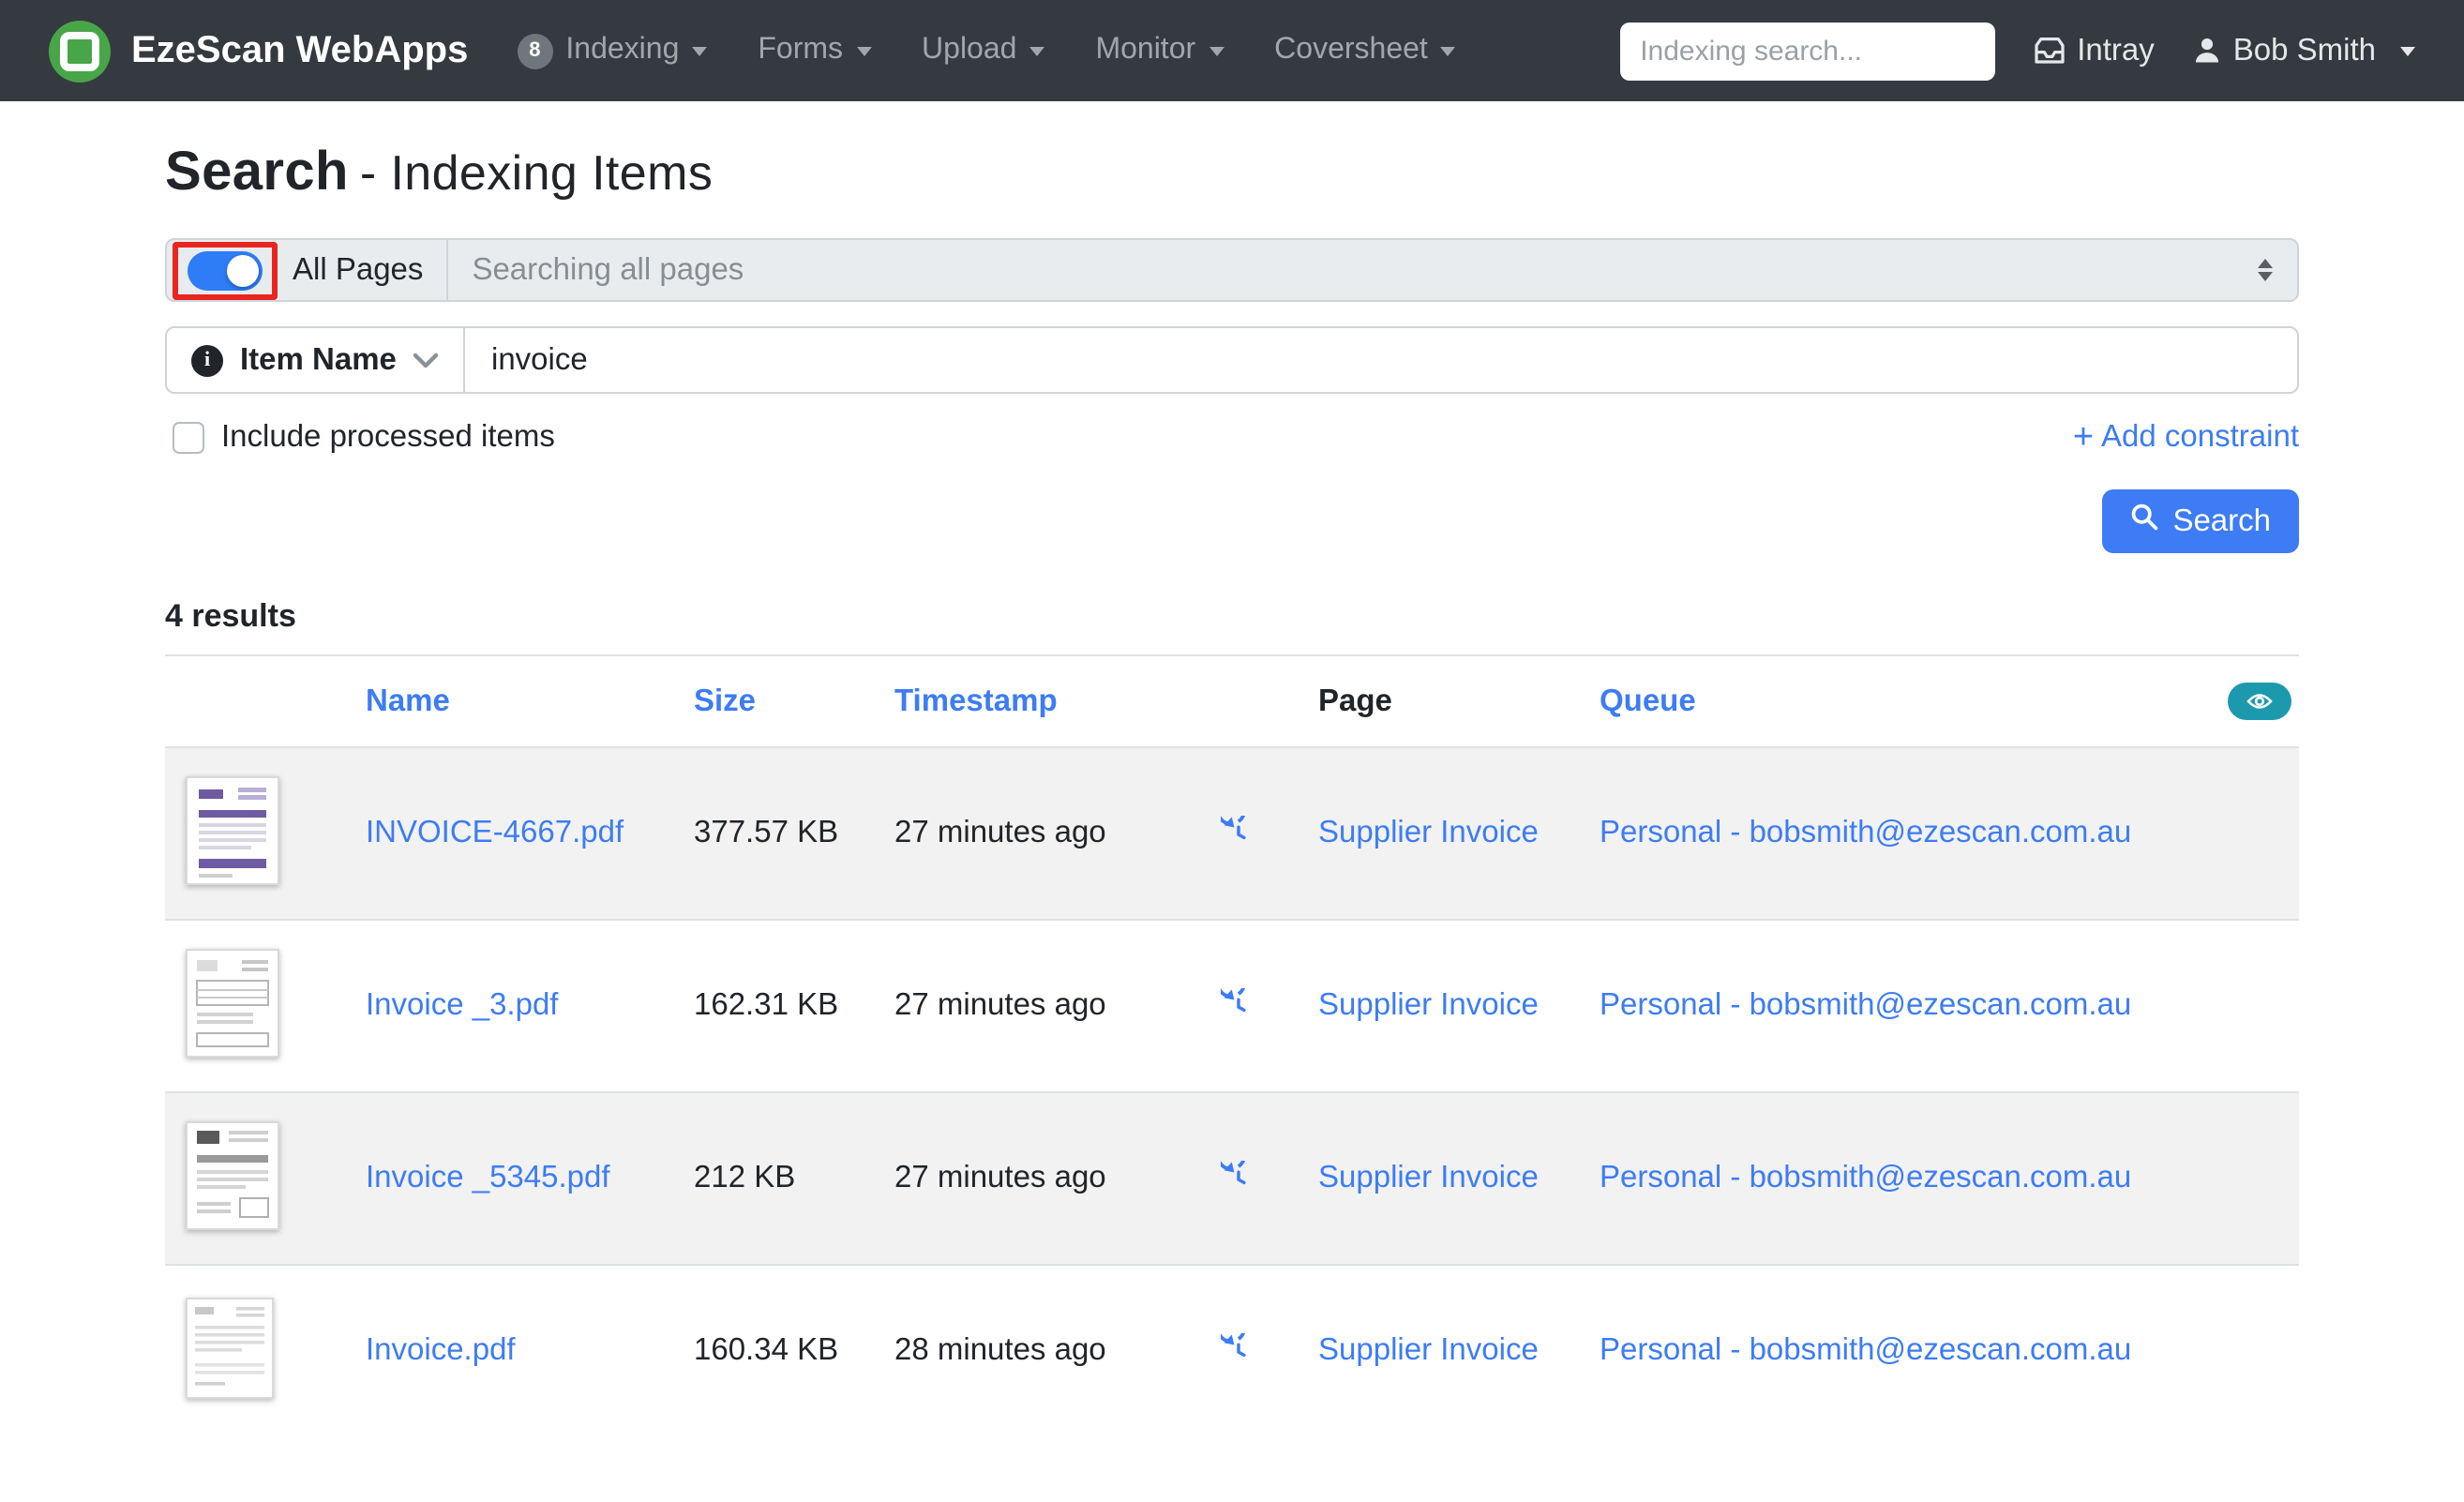 Image resolution: width=2464 pixels, height=1502 pixels. What do you see at coordinates (766, 1350) in the screenshot?
I see `file-size: 160.34 KB` at bounding box center [766, 1350].